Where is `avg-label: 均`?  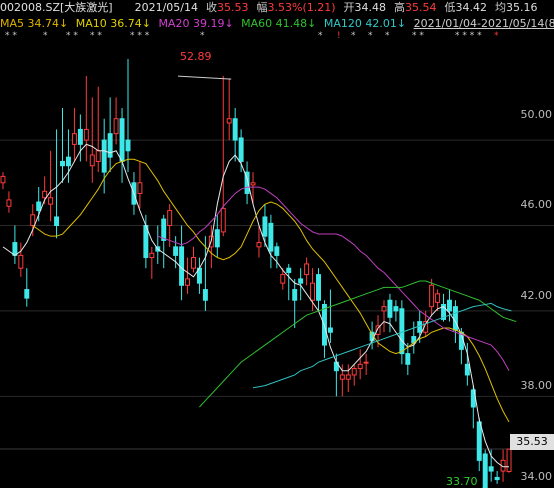
avg-label: 均 is located at coordinates (501, 7).